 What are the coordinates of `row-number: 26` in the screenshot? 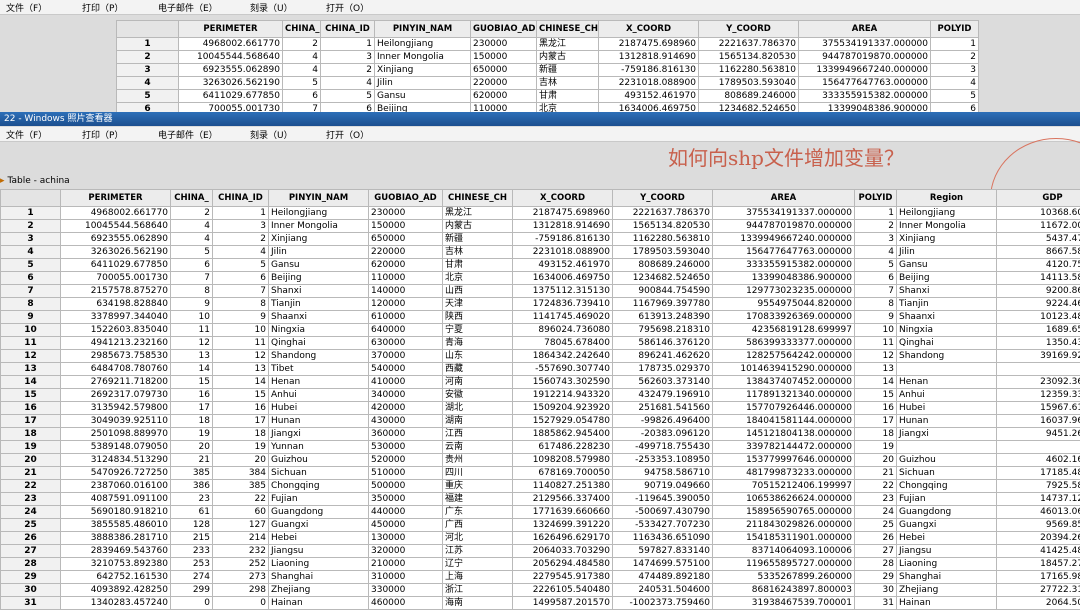 It's located at (31, 538).